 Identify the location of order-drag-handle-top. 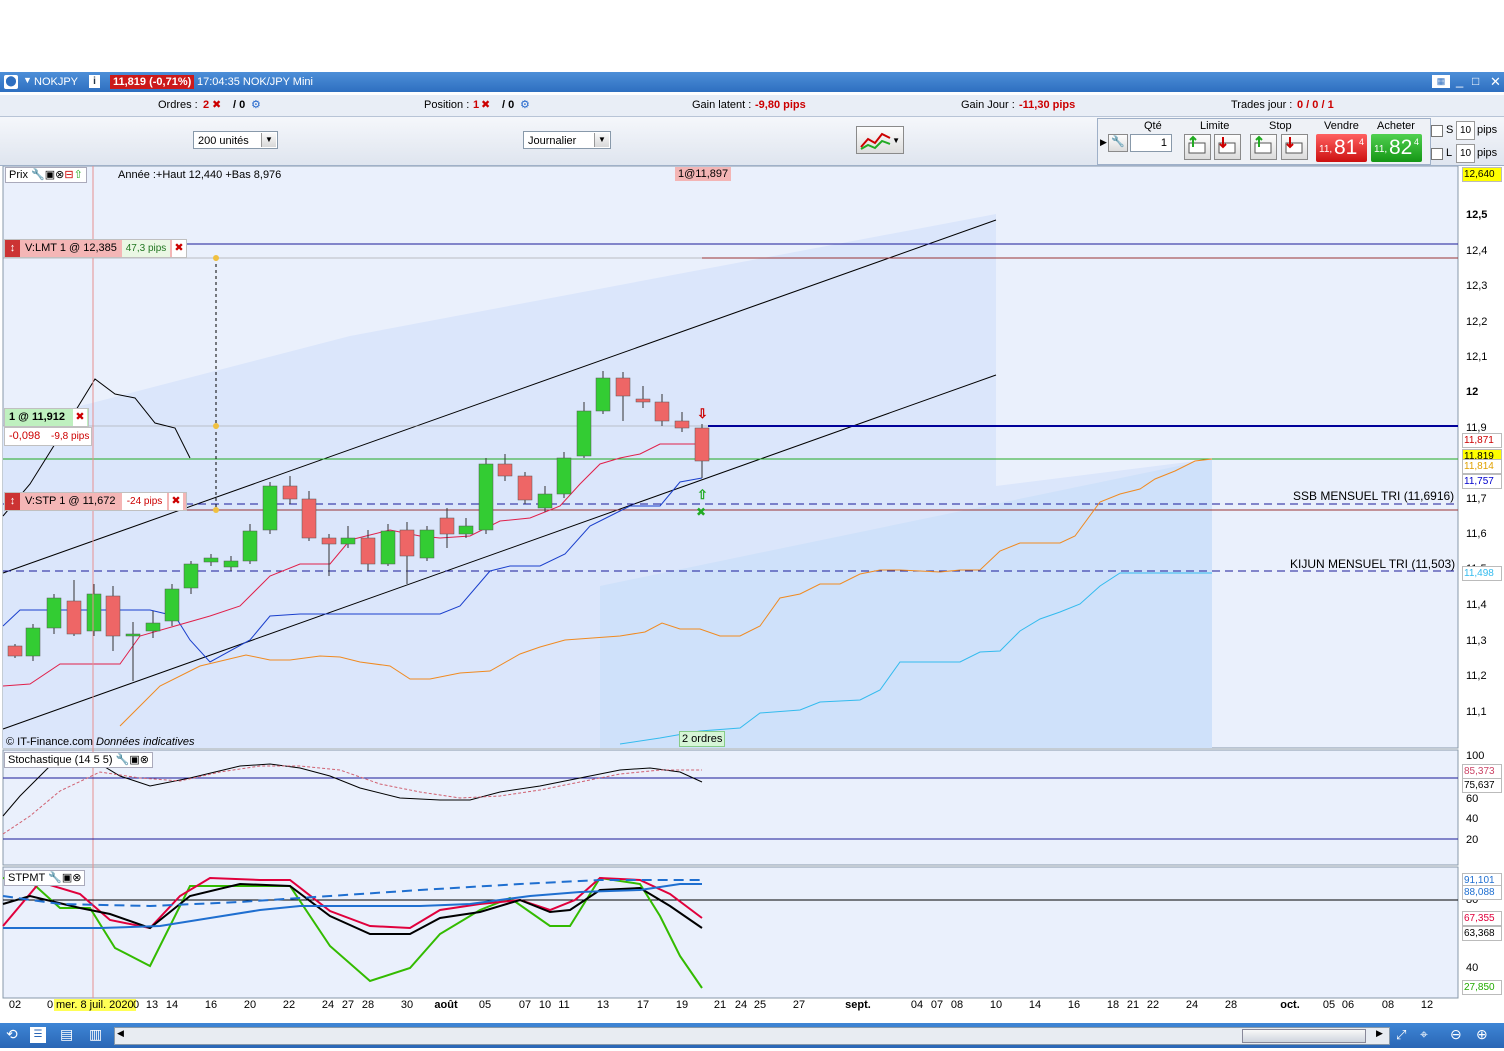
(216, 258).